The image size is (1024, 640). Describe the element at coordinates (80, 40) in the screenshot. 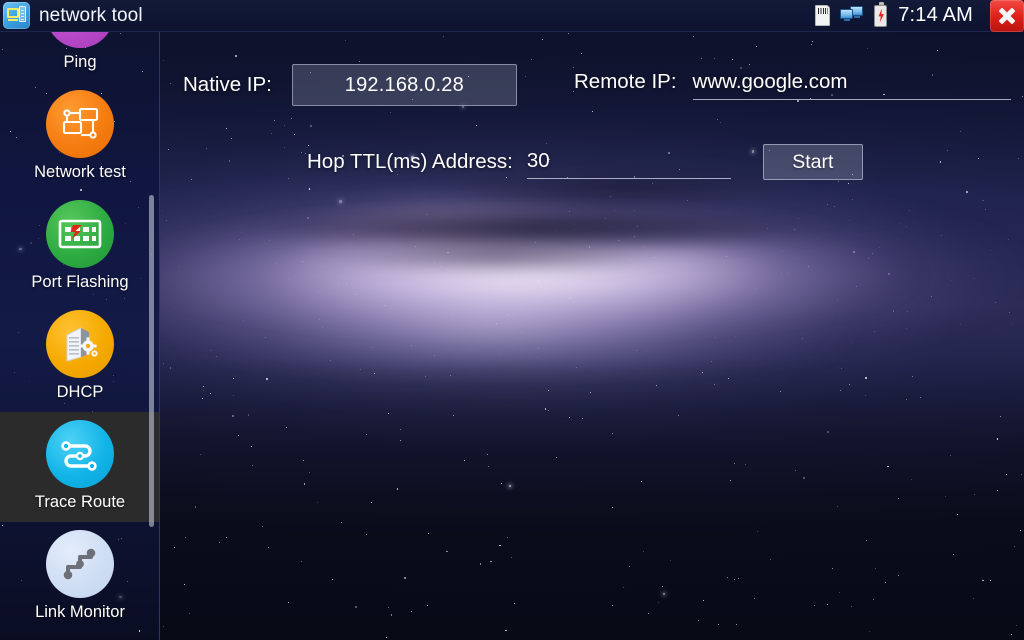

I see `ping-icon` at that location.